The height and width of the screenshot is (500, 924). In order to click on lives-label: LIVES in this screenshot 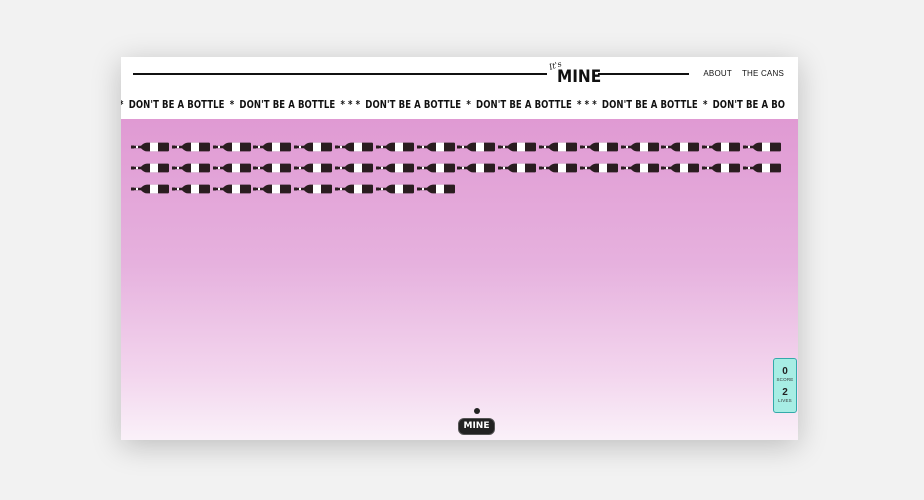, I will do `click(785, 400)`.